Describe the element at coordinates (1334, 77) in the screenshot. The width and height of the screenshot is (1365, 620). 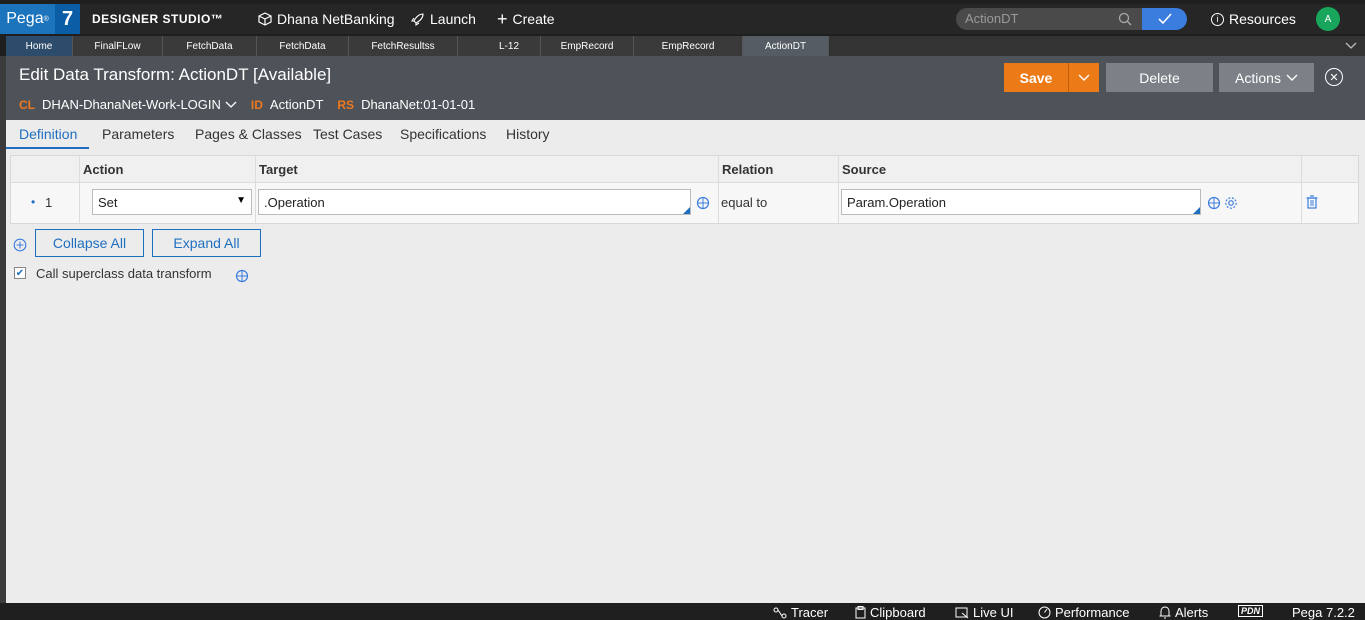
I see `close-icon: ✕` at that location.